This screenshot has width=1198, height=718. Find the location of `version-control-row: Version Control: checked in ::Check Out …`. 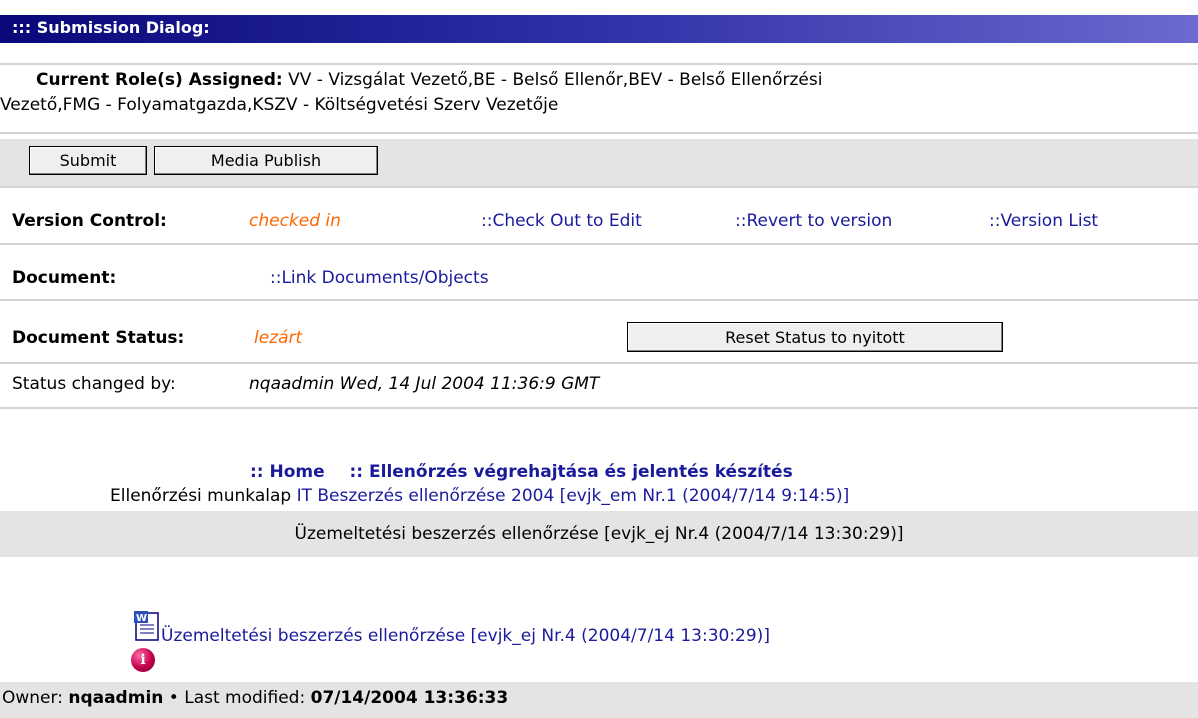

version-control-row: Version Control: checked in ::Check Out … is located at coordinates (599, 221).